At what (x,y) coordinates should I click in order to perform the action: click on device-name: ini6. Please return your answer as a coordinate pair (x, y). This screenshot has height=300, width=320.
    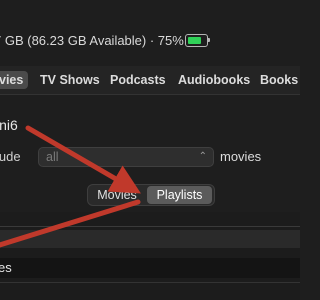
    Looking at the image, I should click on (9, 125).